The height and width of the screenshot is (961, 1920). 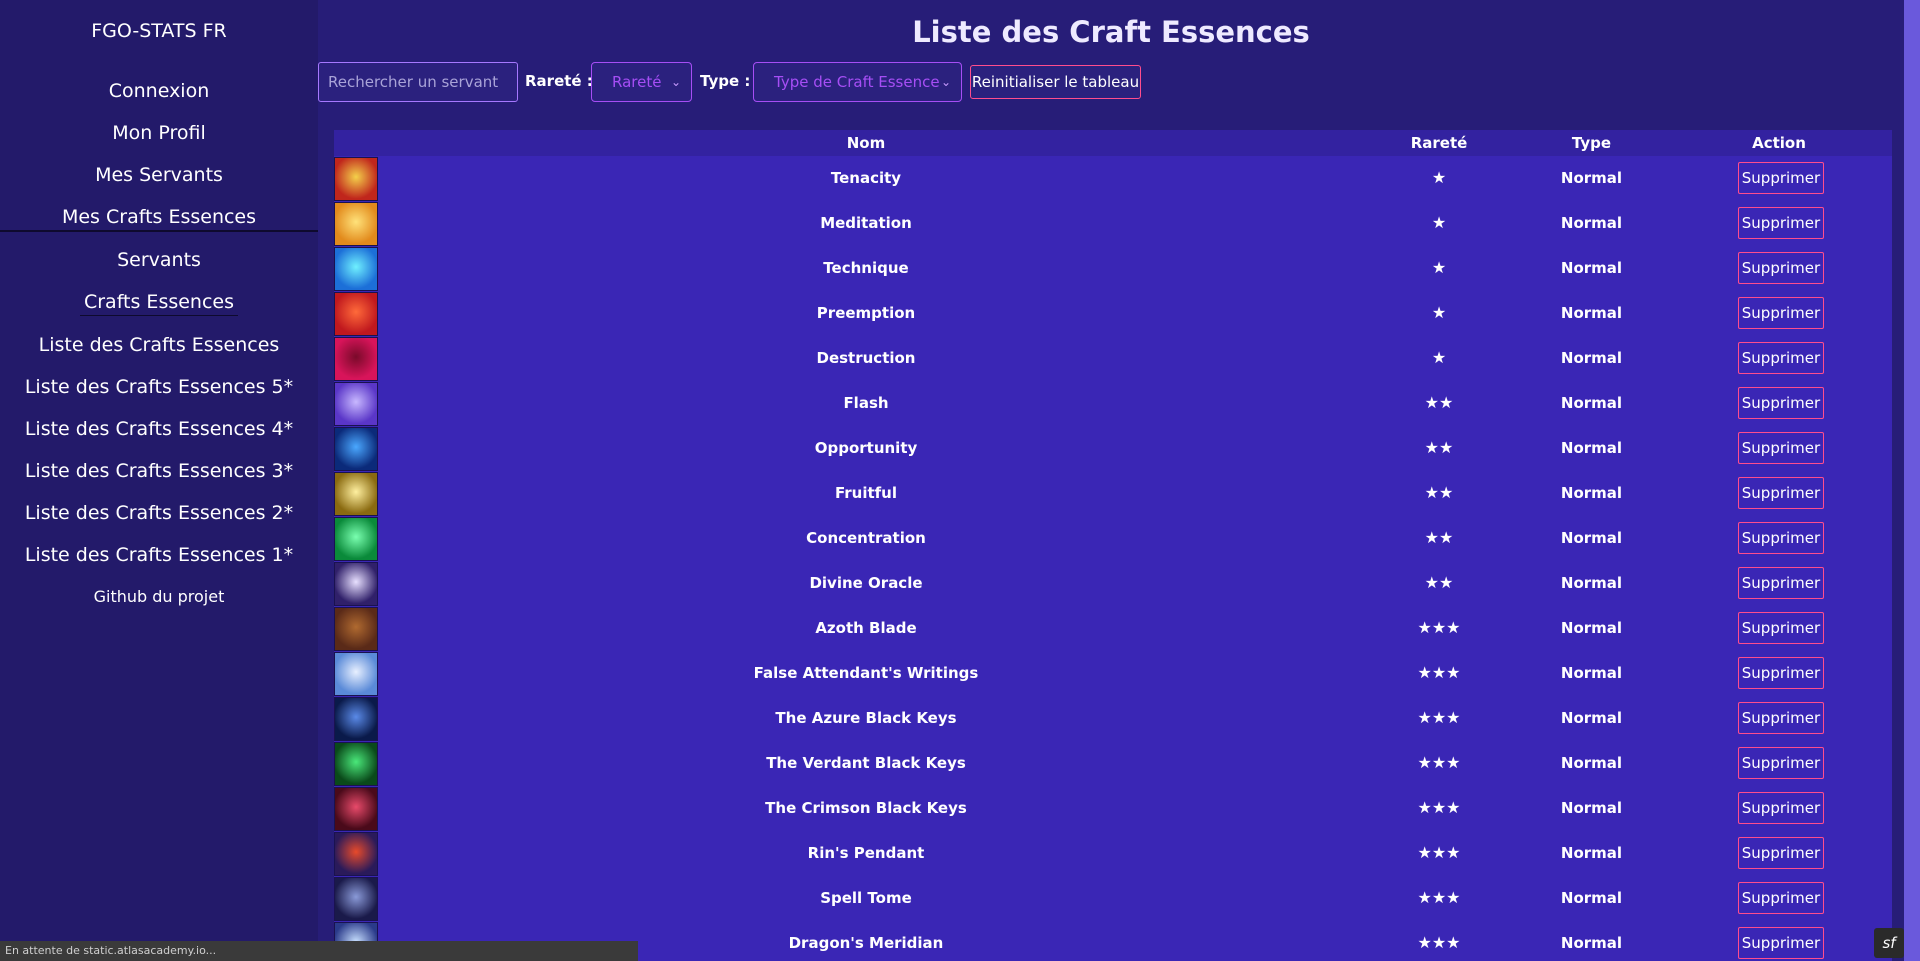 What do you see at coordinates (159, 175) in the screenshot?
I see `nav-mes-servants: Mes Servants` at bounding box center [159, 175].